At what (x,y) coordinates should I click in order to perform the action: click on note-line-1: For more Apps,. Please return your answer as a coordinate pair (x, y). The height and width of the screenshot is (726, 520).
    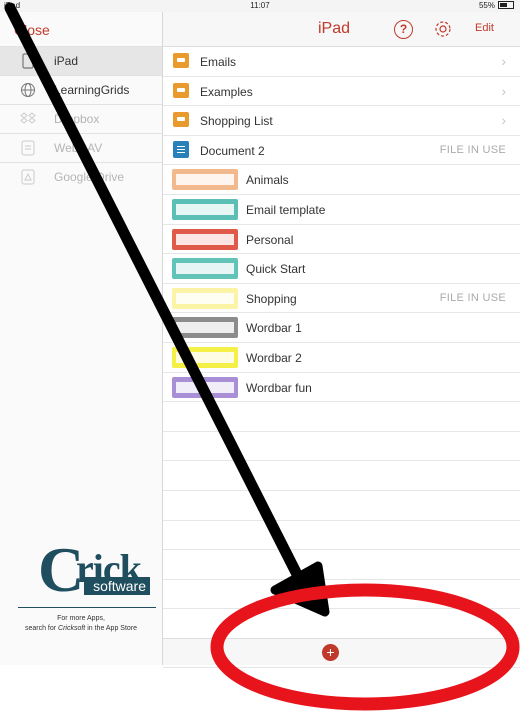
    Looking at the image, I should click on (81, 618).